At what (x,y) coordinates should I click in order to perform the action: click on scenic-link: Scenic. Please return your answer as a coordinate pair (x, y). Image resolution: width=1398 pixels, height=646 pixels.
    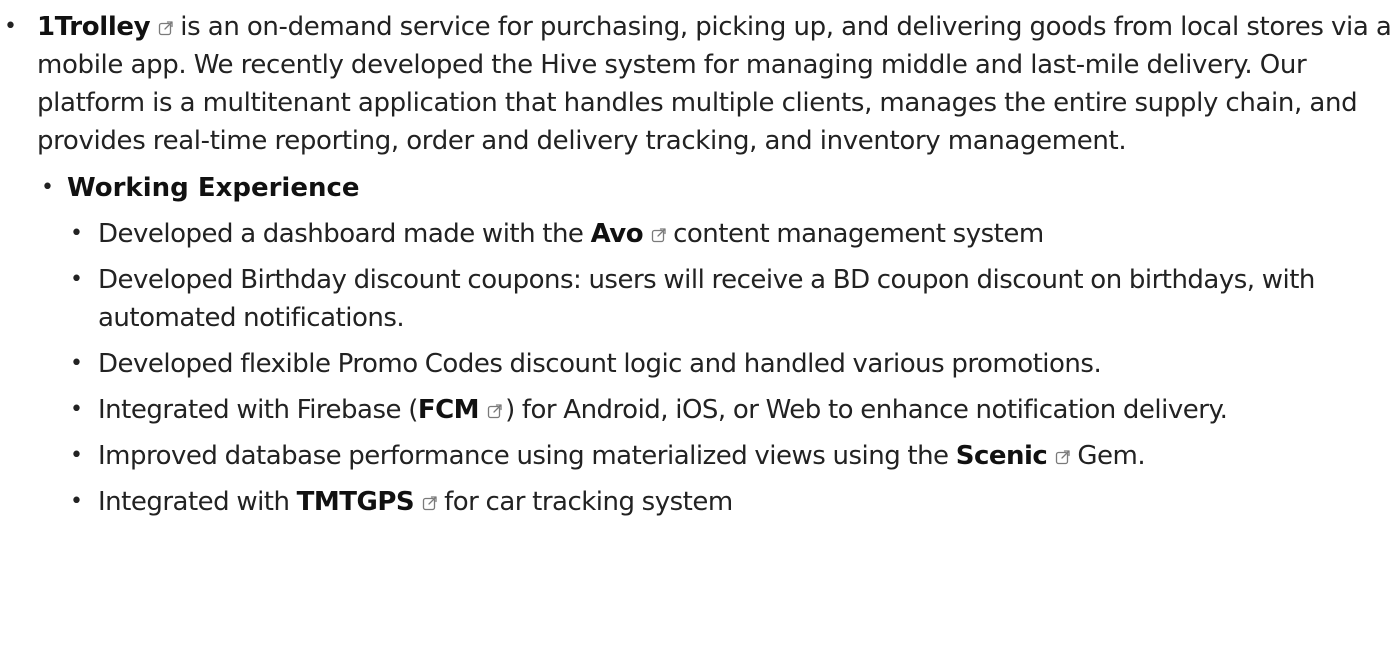
    Looking at the image, I should click on (1017, 456).